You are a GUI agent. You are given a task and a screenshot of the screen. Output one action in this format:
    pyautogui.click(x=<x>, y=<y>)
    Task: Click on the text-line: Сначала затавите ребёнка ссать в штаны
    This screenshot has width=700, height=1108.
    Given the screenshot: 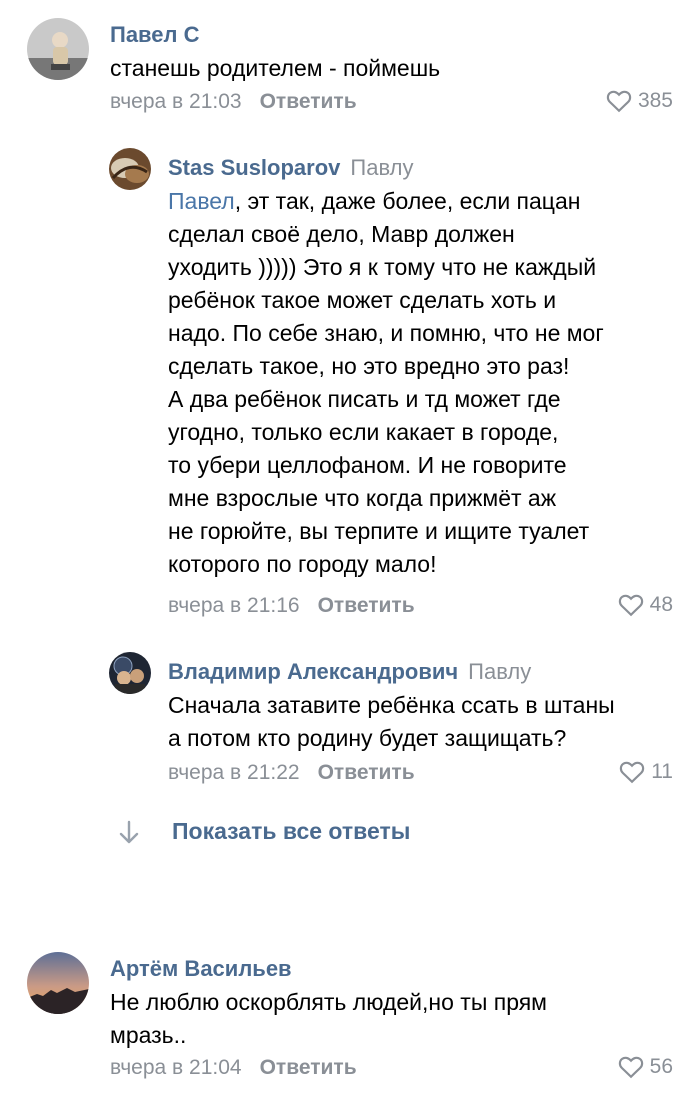 What is the action you would take?
    pyautogui.click(x=391, y=705)
    